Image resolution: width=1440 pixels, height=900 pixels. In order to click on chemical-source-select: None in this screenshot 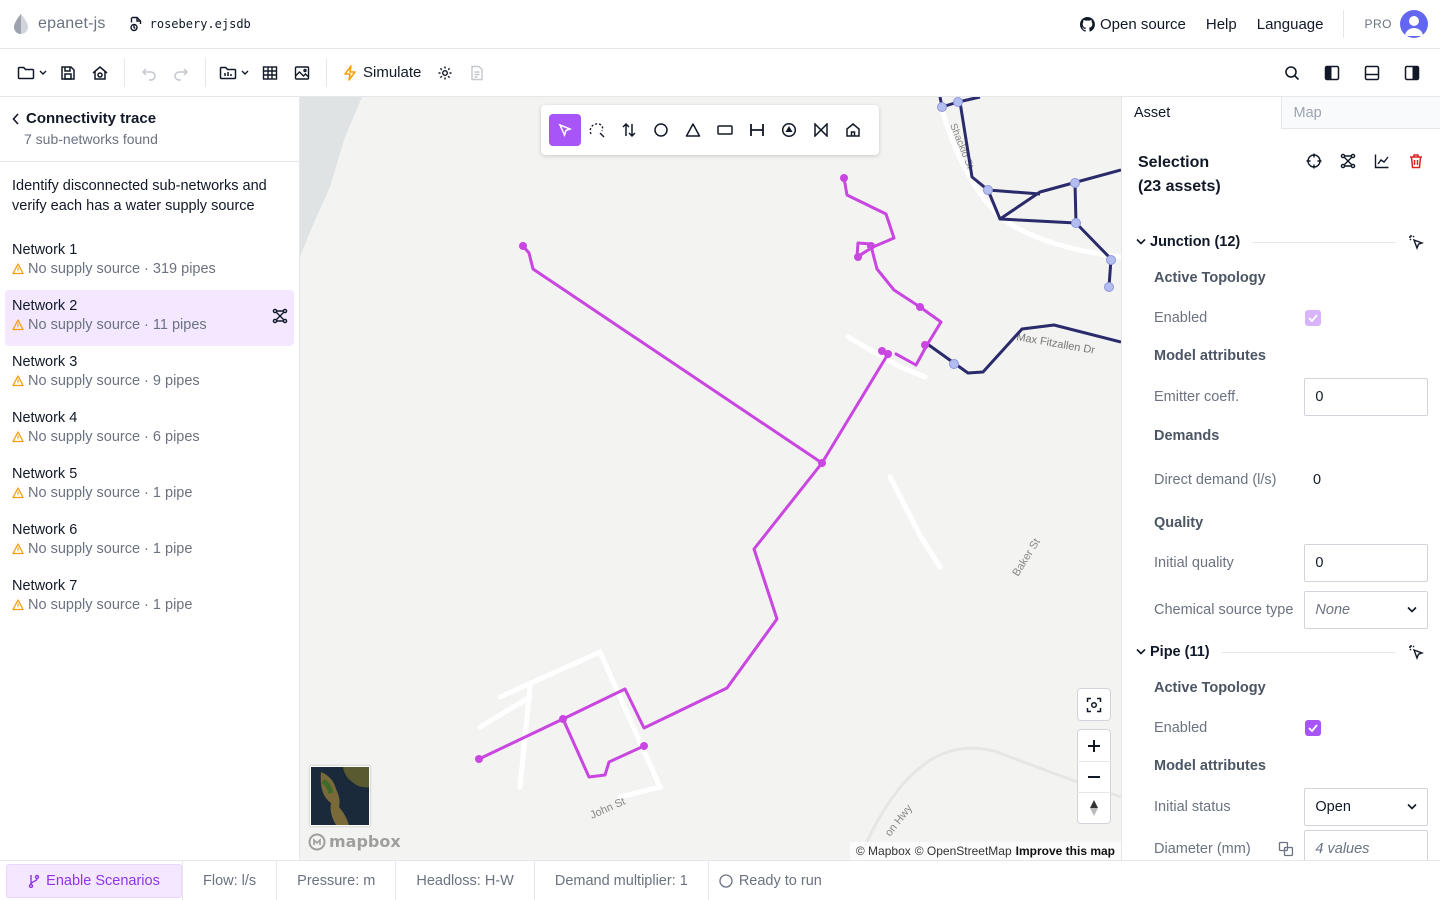, I will do `click(1366, 610)`.